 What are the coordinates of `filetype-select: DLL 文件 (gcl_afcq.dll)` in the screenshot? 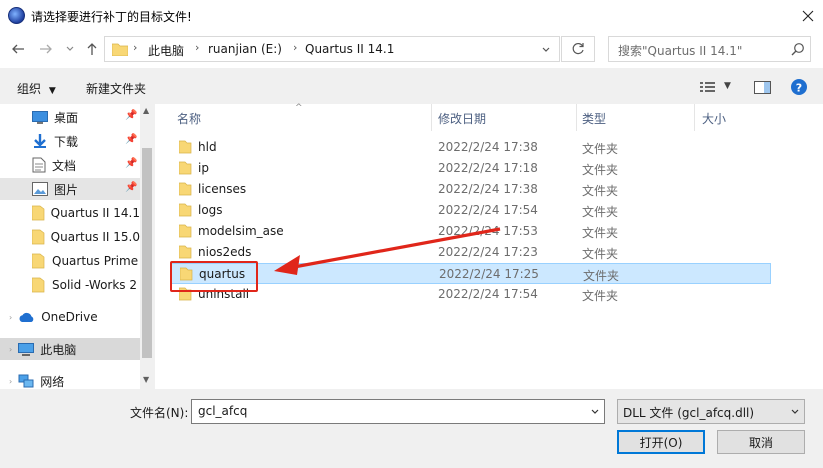 It's located at (711, 411).